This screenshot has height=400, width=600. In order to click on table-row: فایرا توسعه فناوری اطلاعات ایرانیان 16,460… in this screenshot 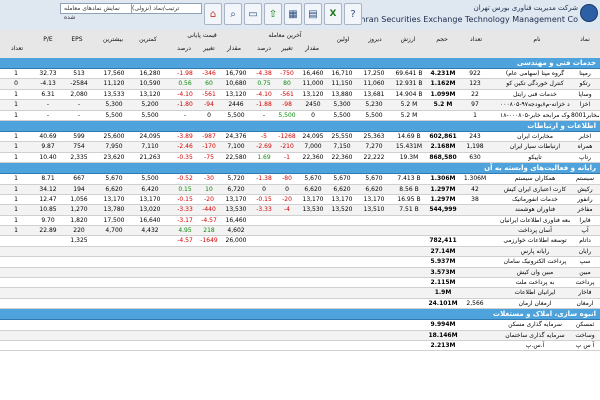, I will do `click(300, 221)`.